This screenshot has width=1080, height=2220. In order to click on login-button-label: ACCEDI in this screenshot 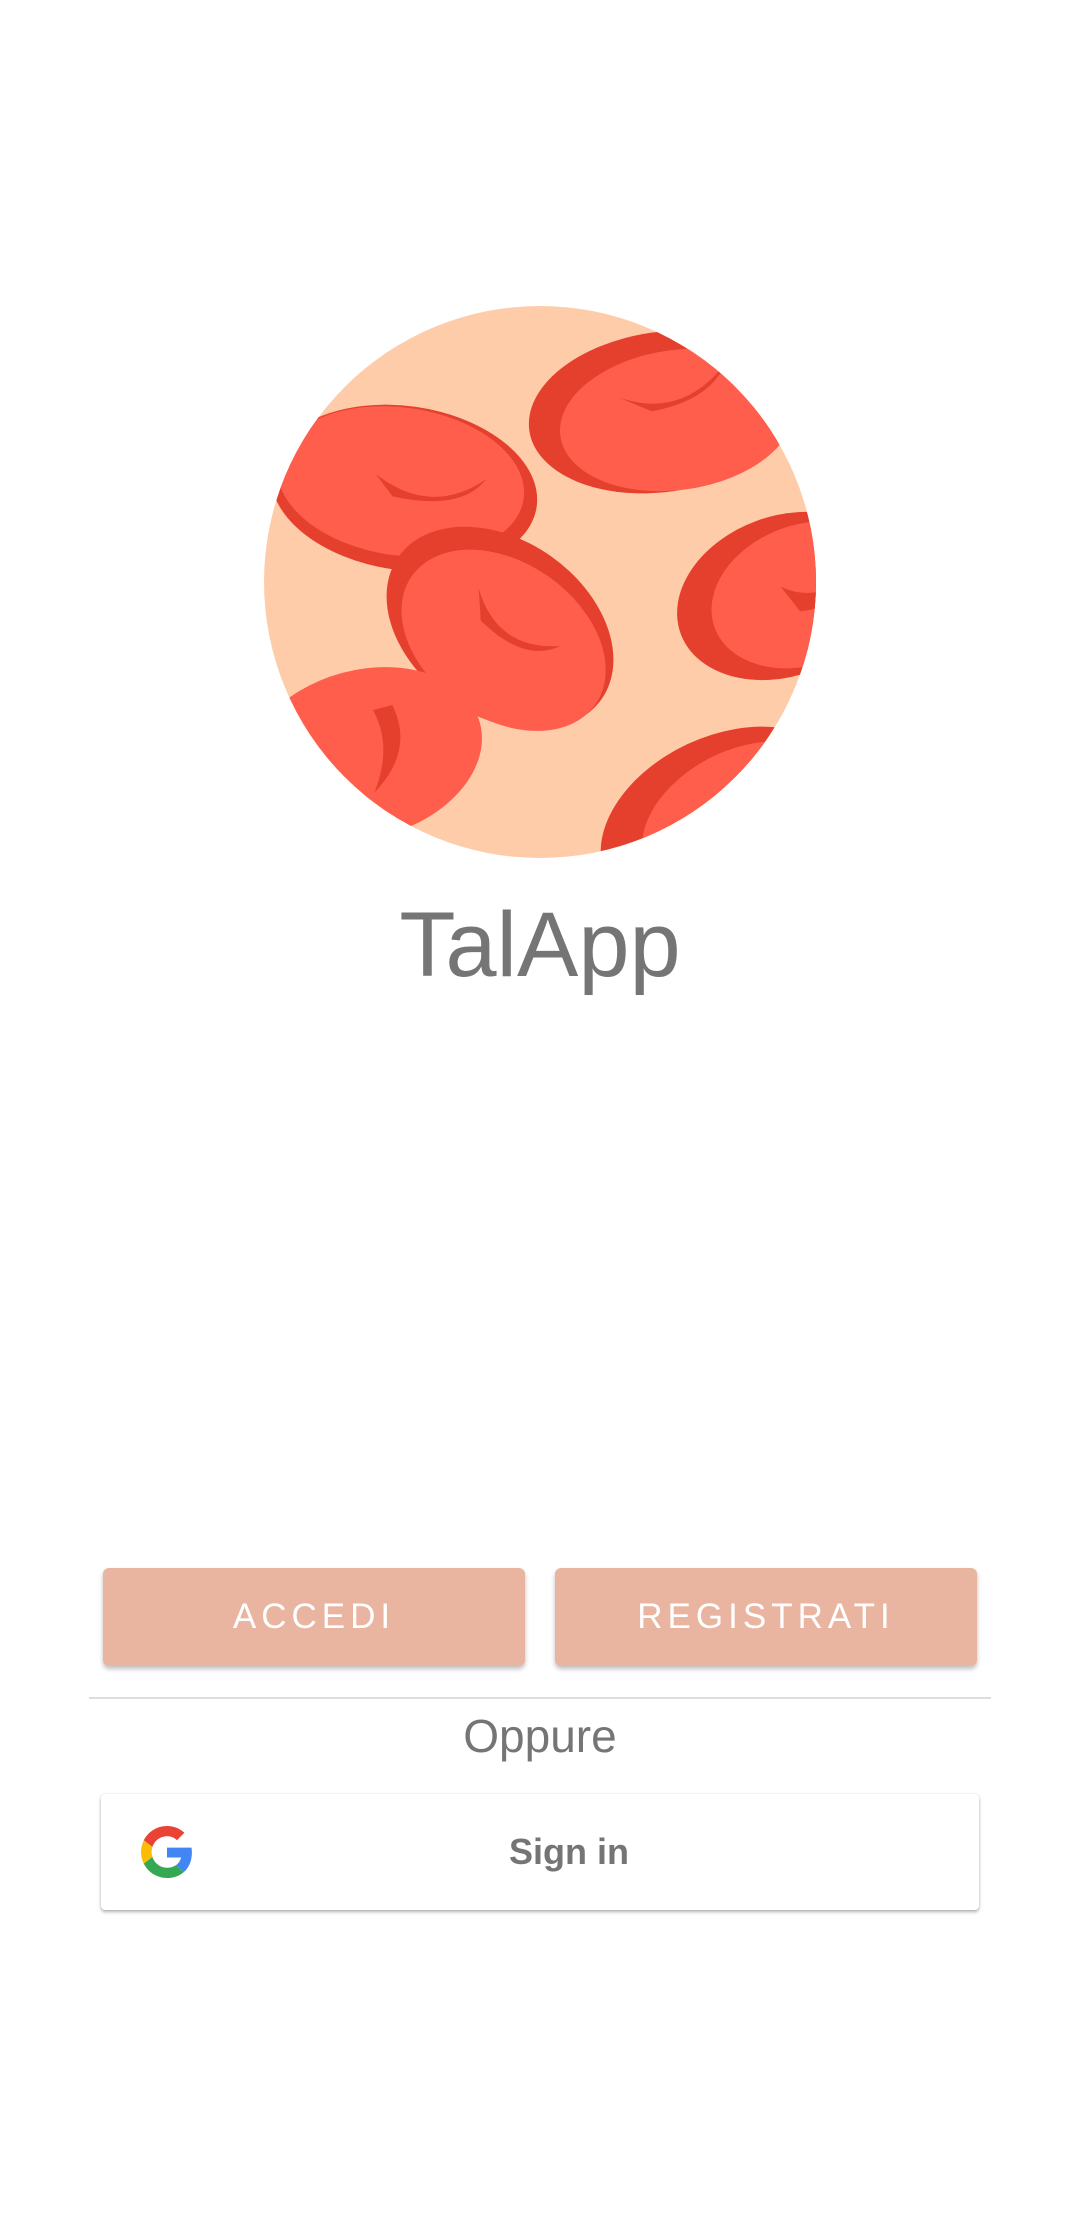, I will do `click(314, 1616)`.